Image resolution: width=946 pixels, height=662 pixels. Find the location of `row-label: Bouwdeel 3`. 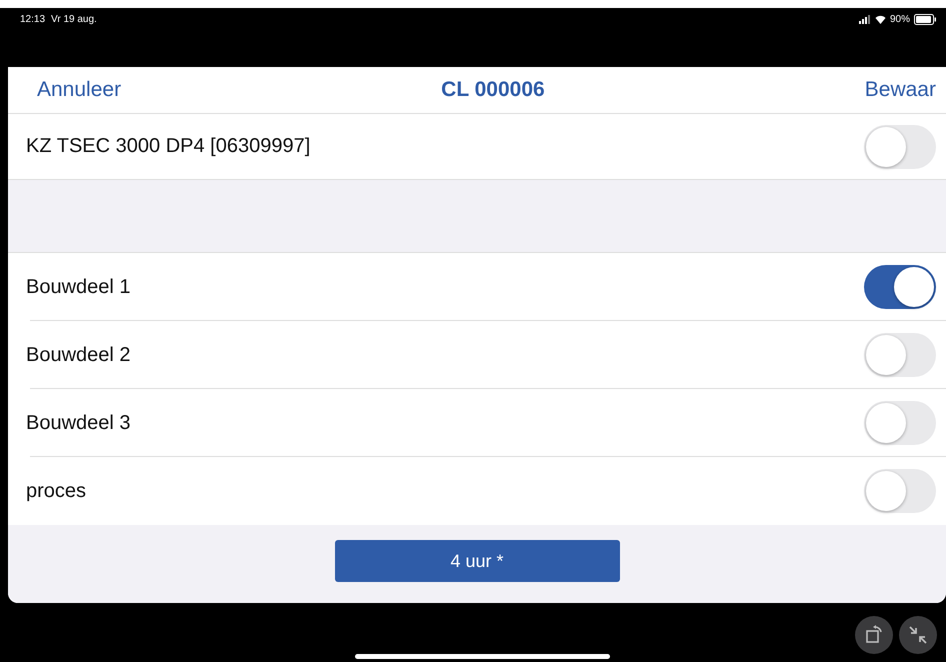

row-label: Bouwdeel 3 is located at coordinates (78, 423).